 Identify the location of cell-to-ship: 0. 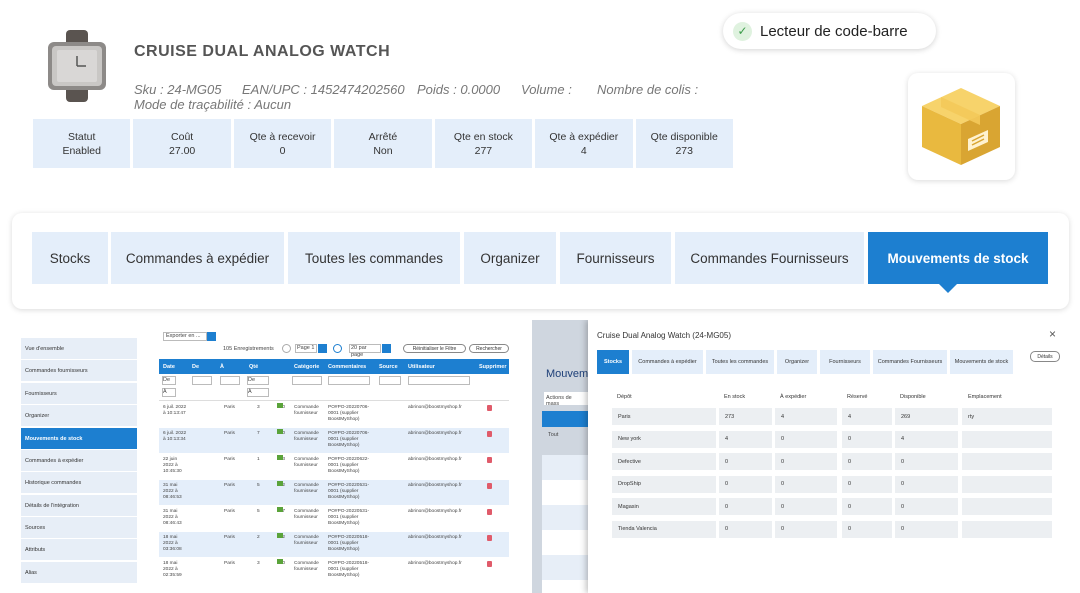
(806, 461).